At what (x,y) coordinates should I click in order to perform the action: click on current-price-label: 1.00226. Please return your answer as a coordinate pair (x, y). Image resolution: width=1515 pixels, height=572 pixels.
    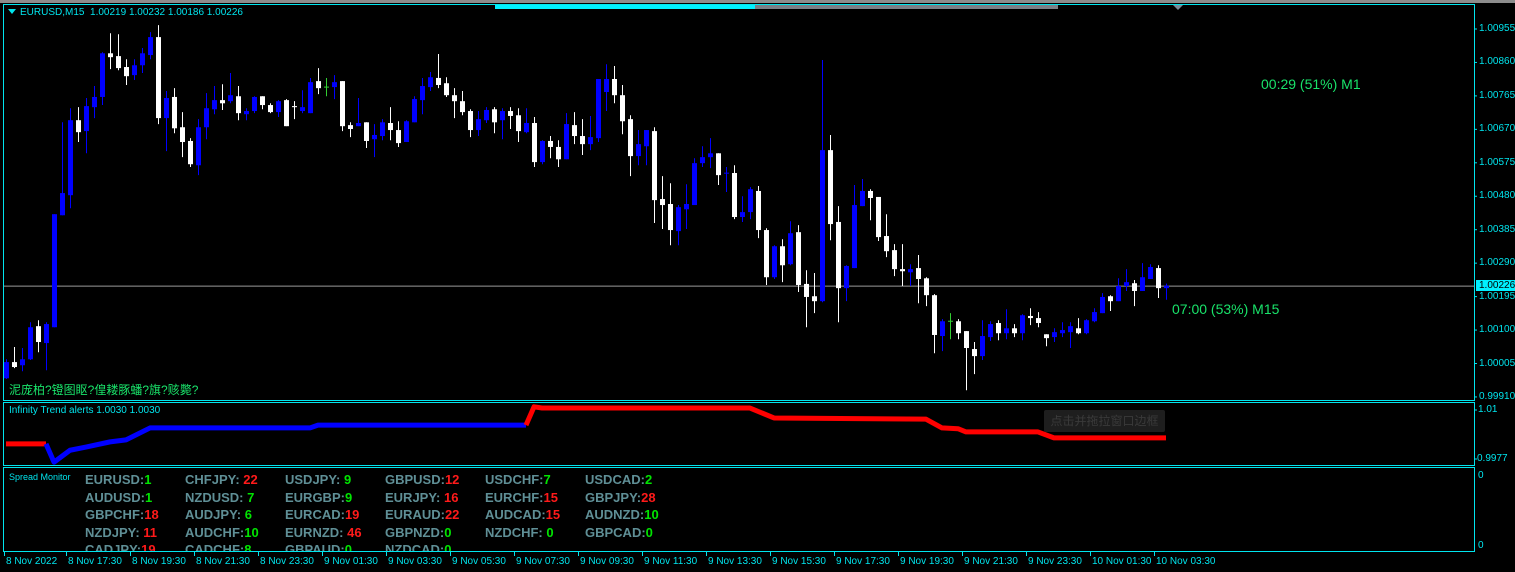
    Looking at the image, I should click on (1495, 285).